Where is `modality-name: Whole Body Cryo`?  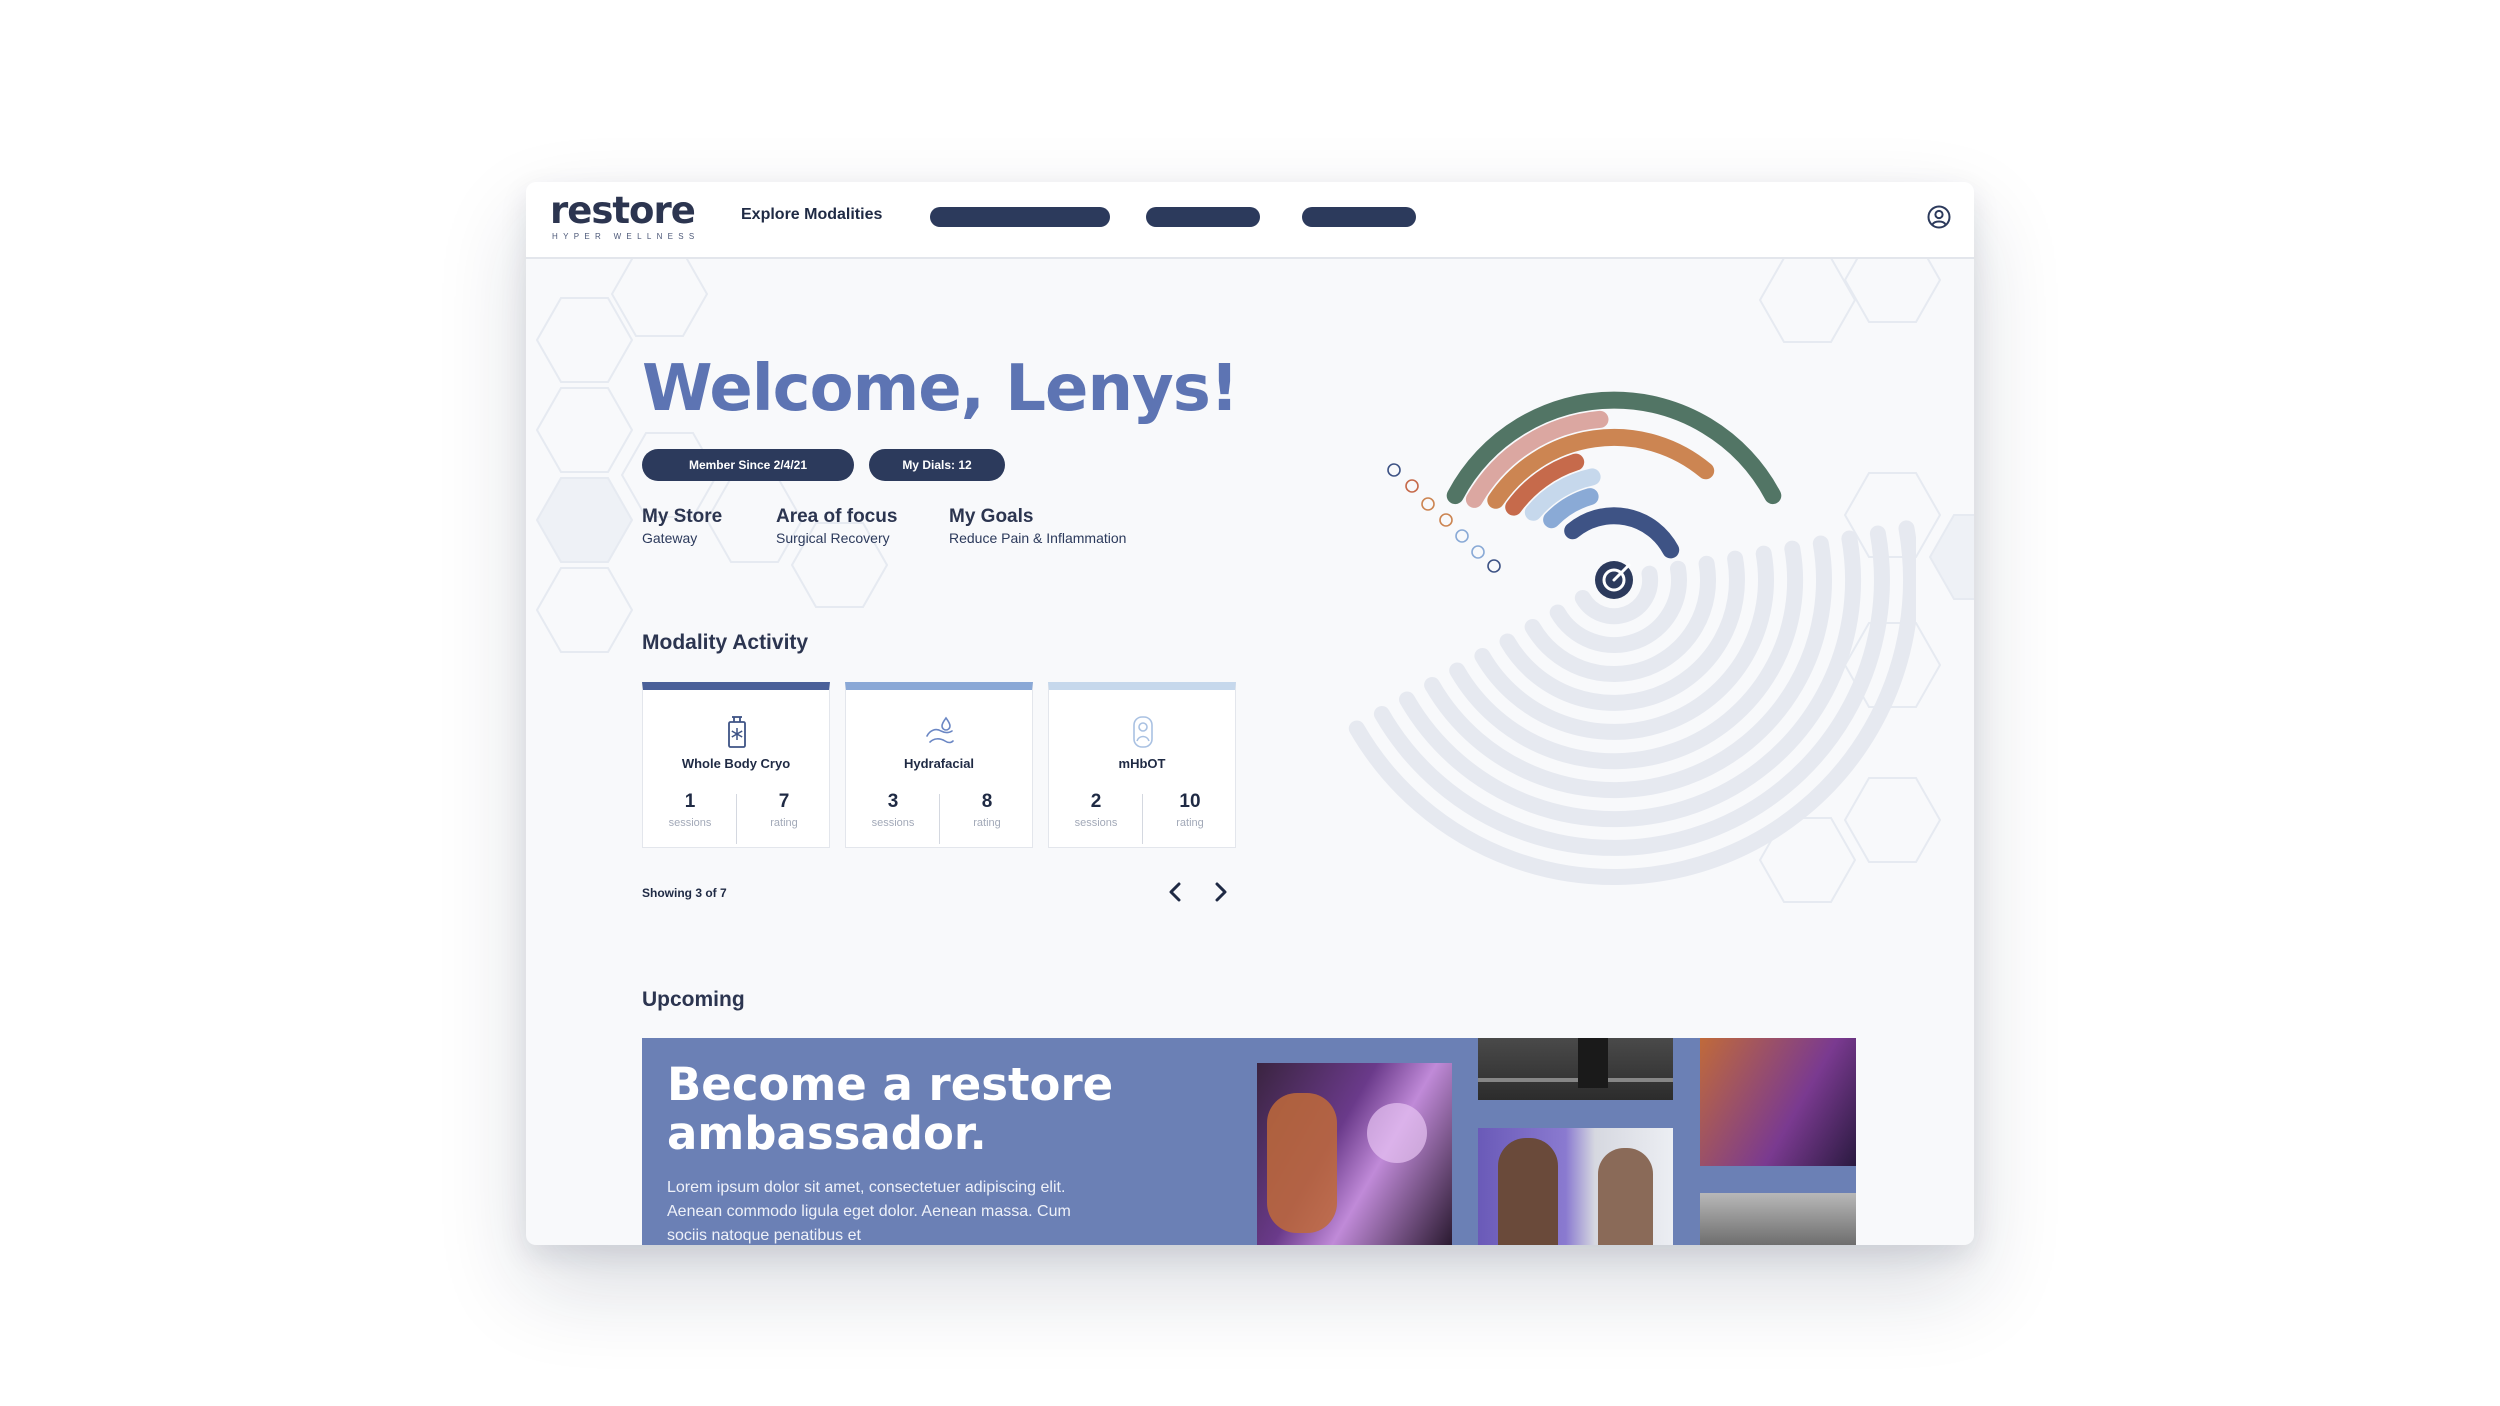
modality-name: Whole Body Cryo is located at coordinates (736, 763).